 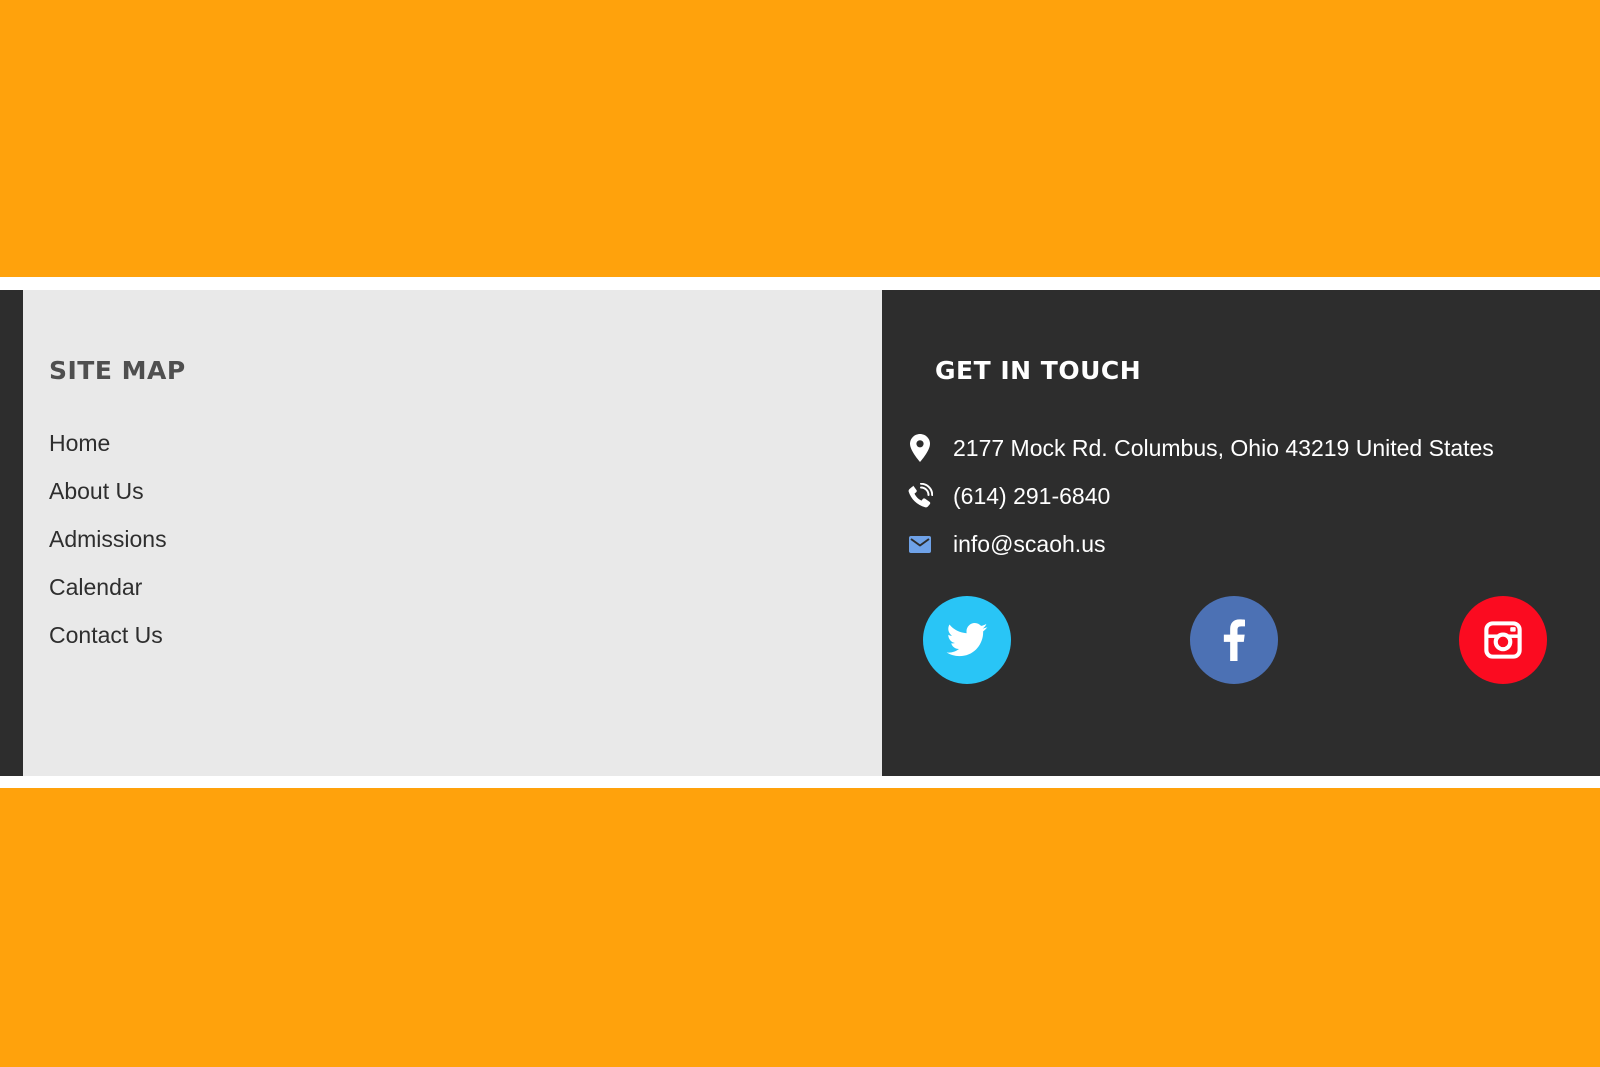 I want to click on map-pin-icon, so click(x=920, y=448).